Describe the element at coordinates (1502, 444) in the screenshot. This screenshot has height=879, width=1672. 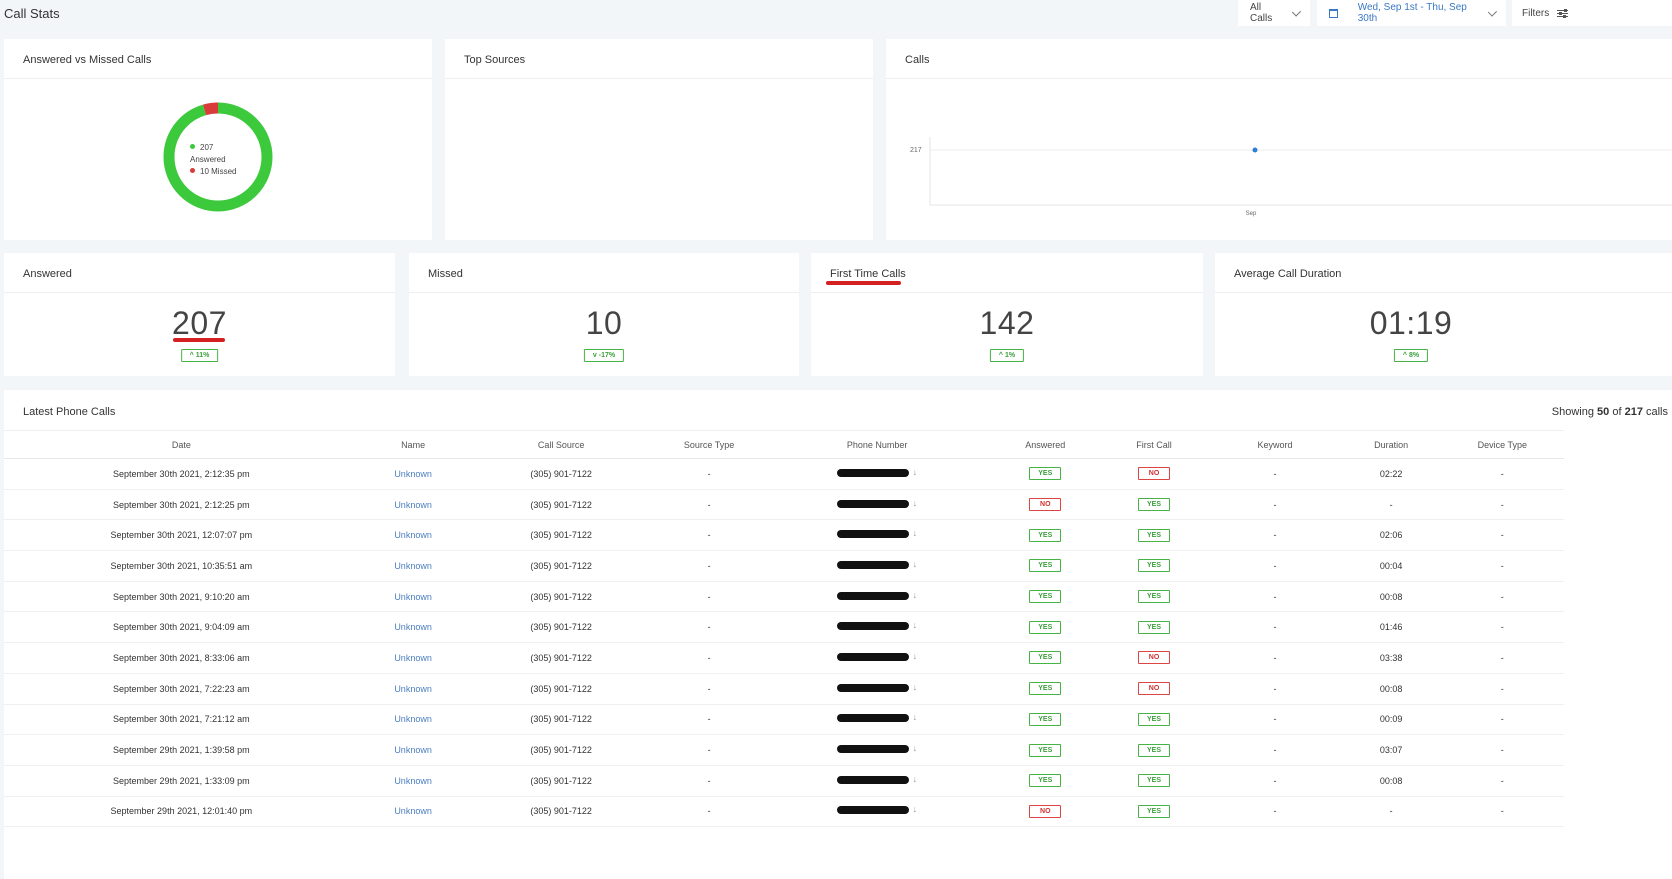
I see `column-header-device-type: Device Type` at that location.